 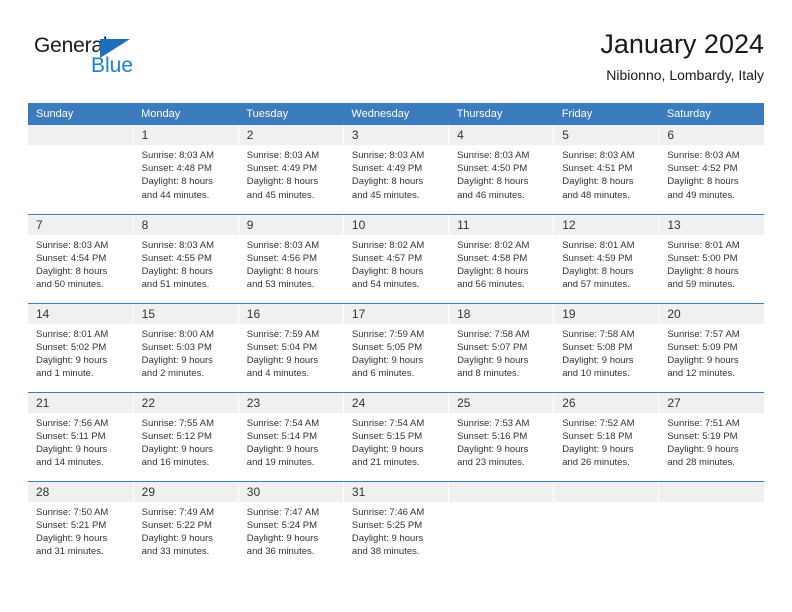 What do you see at coordinates (702, 347) in the screenshot?
I see `sunset-text: Sunset: 5:09 PM` at bounding box center [702, 347].